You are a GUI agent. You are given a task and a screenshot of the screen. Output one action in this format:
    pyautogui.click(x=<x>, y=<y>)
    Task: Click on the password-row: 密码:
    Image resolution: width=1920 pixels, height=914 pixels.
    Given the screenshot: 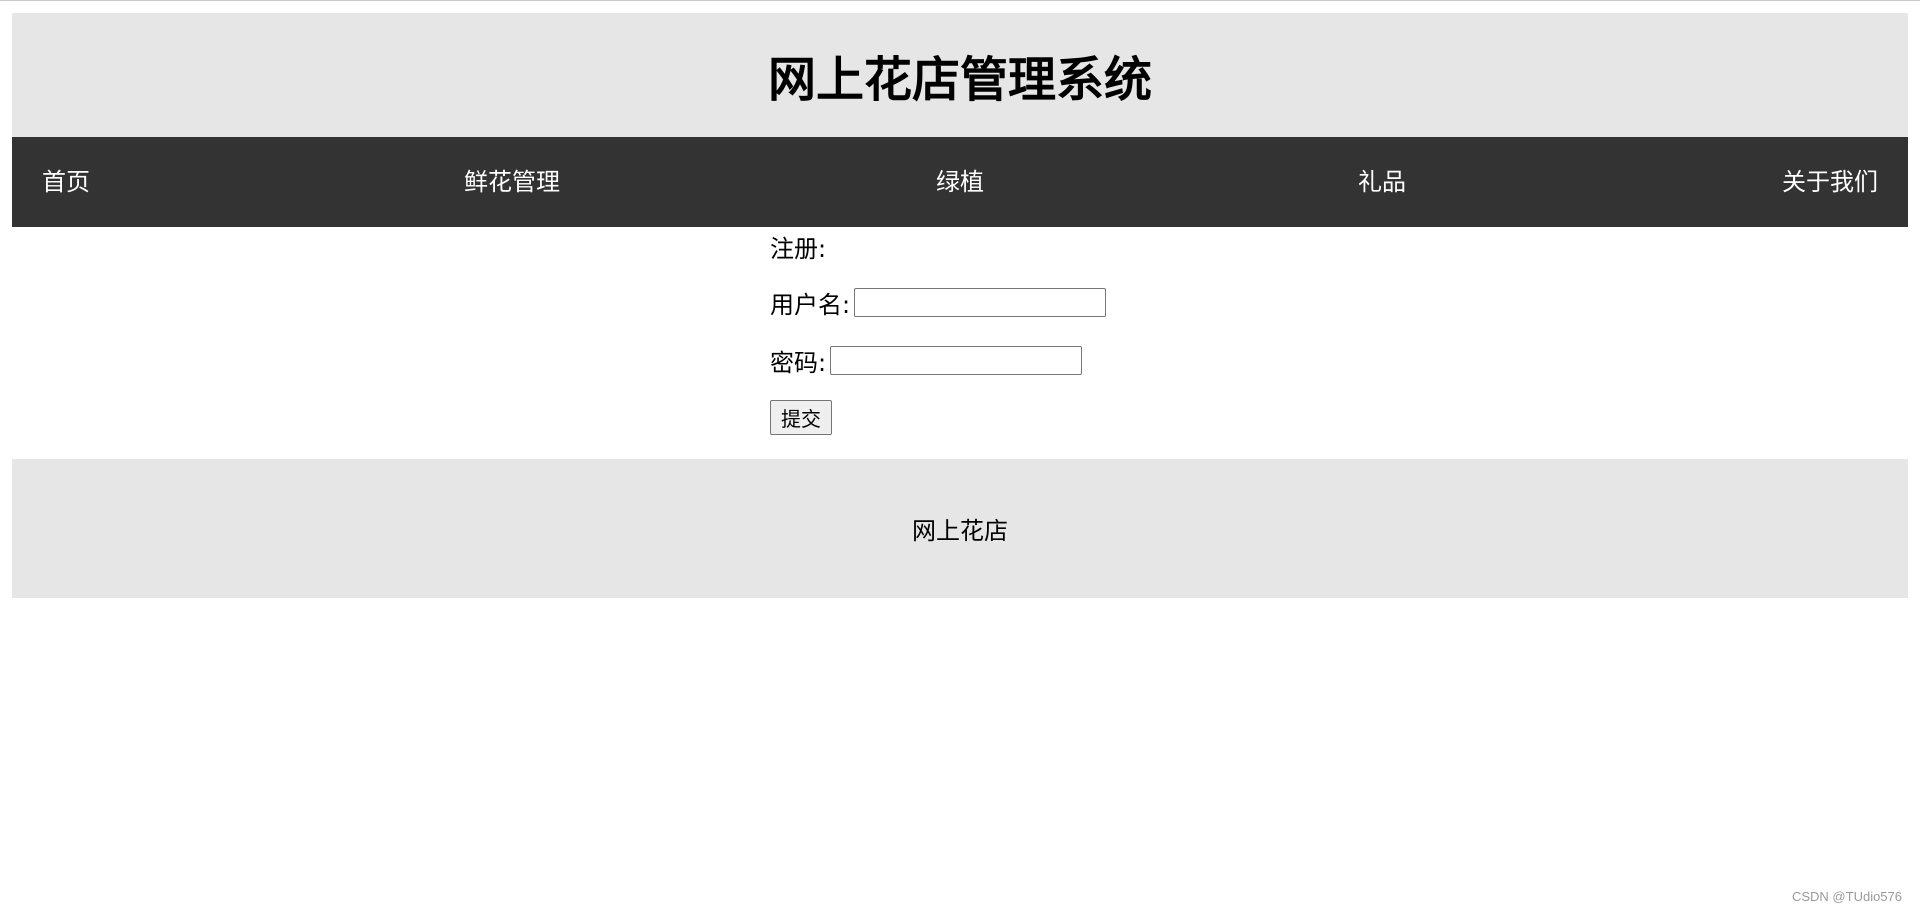 What is the action you would take?
    pyautogui.click(x=926, y=360)
    